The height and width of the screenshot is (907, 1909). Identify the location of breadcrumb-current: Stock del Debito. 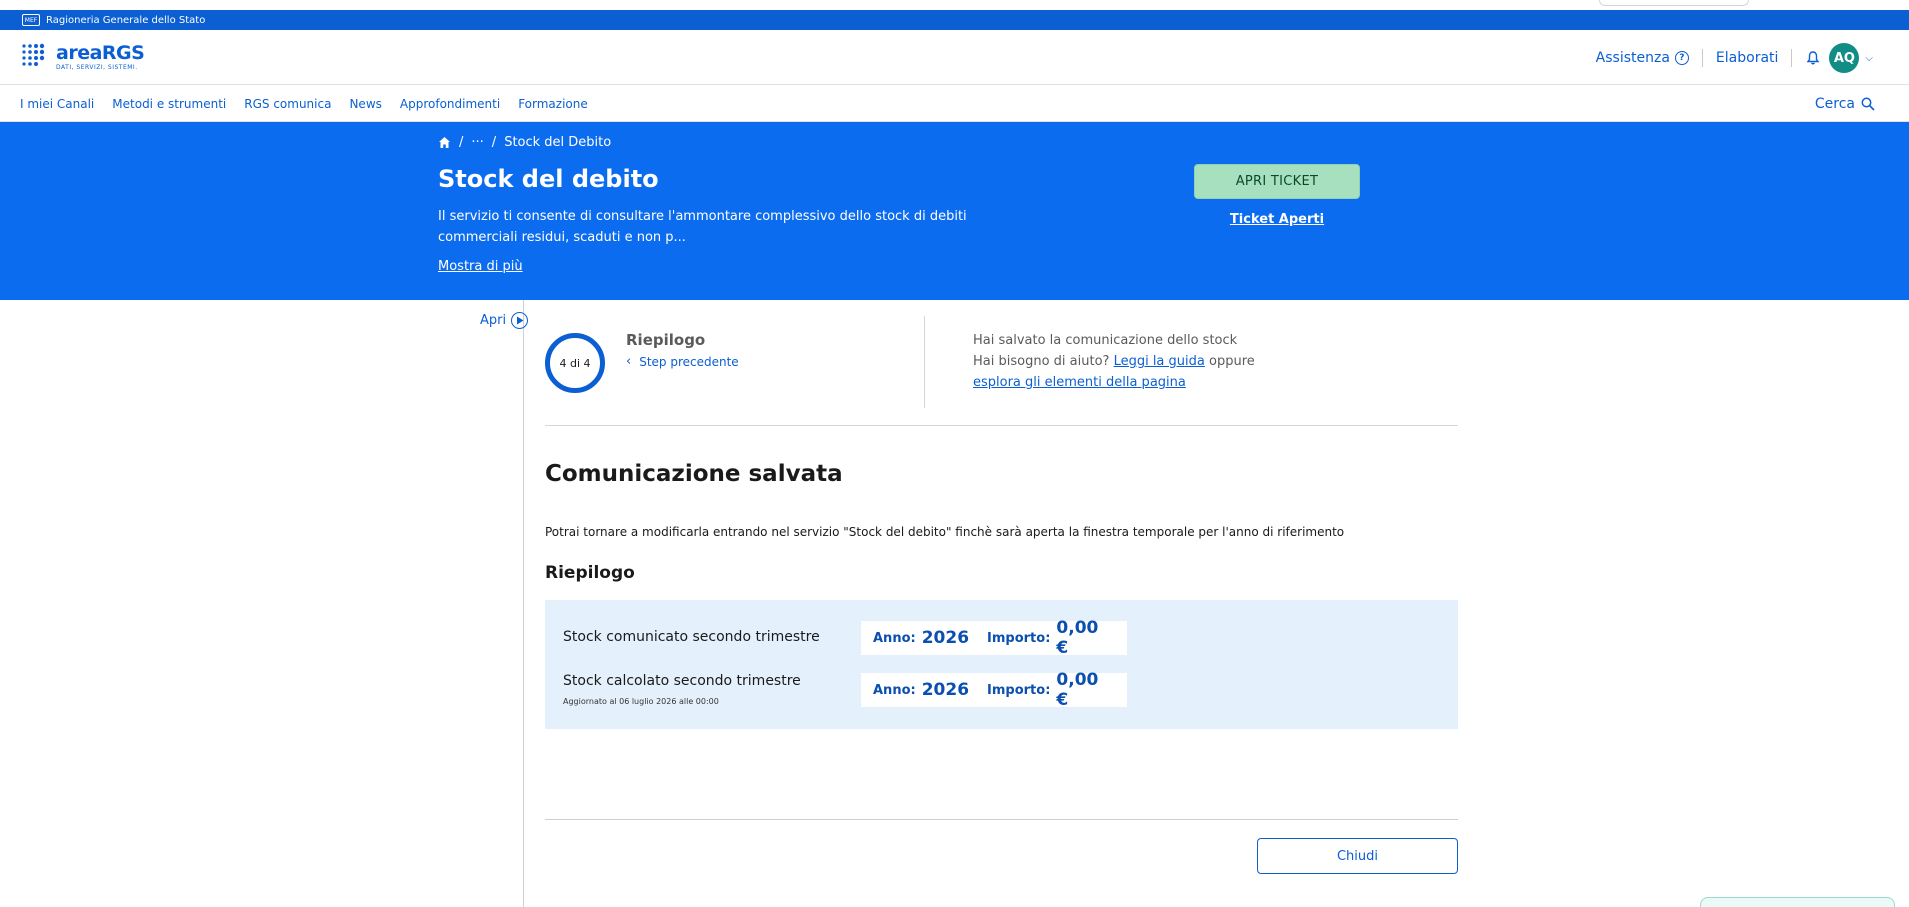
(558, 142).